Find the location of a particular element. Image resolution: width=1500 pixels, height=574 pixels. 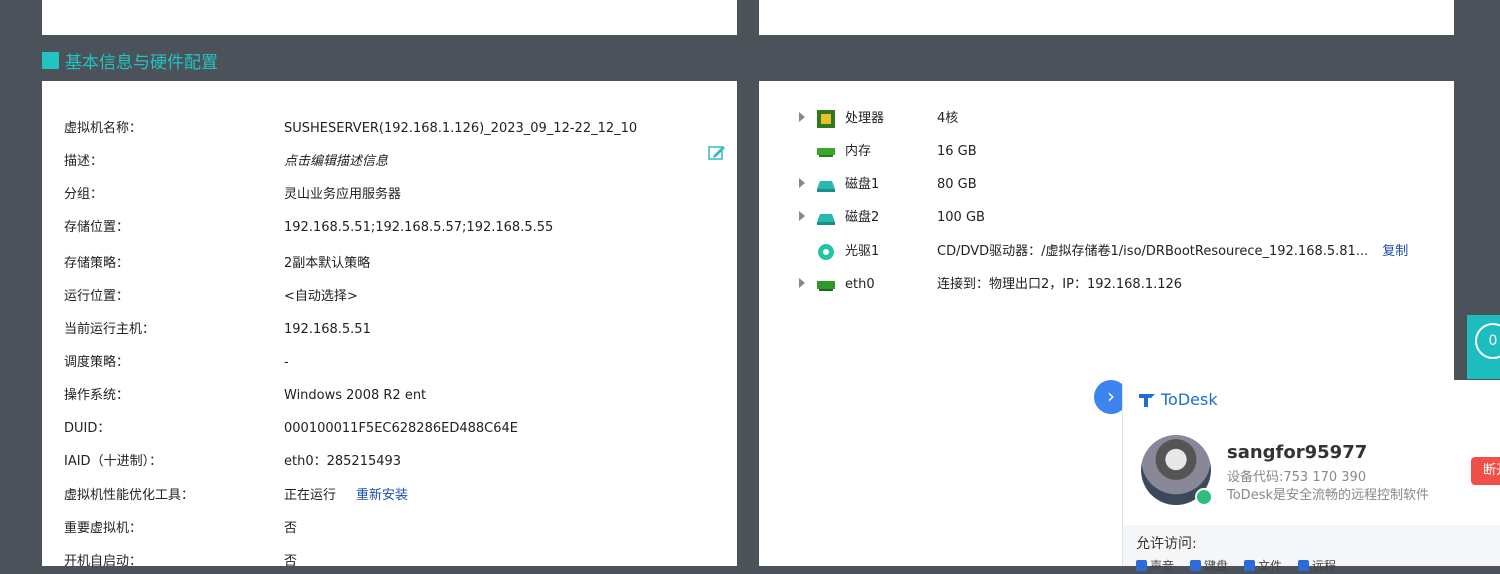

info-label: 存储位置： is located at coordinates (97, 227).